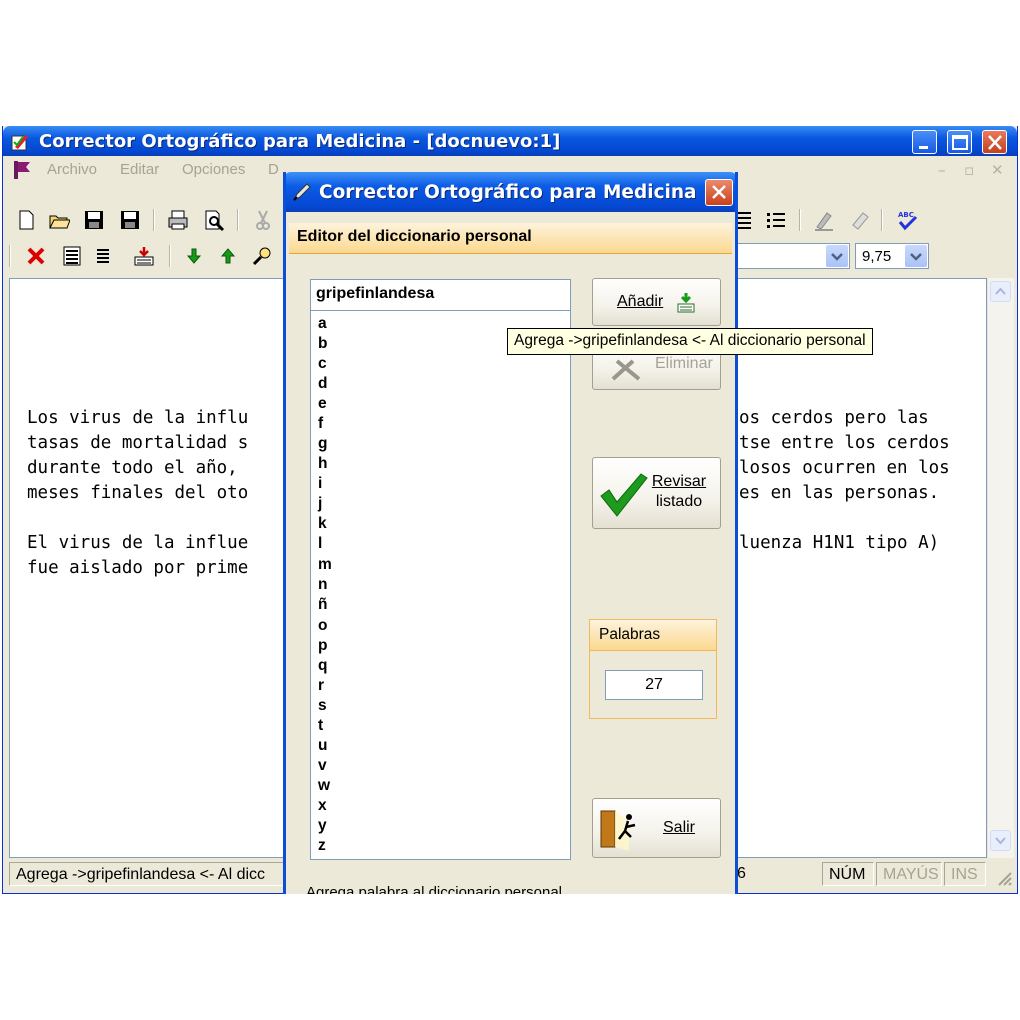  I want to click on bullet-list-icon, so click(776, 220).